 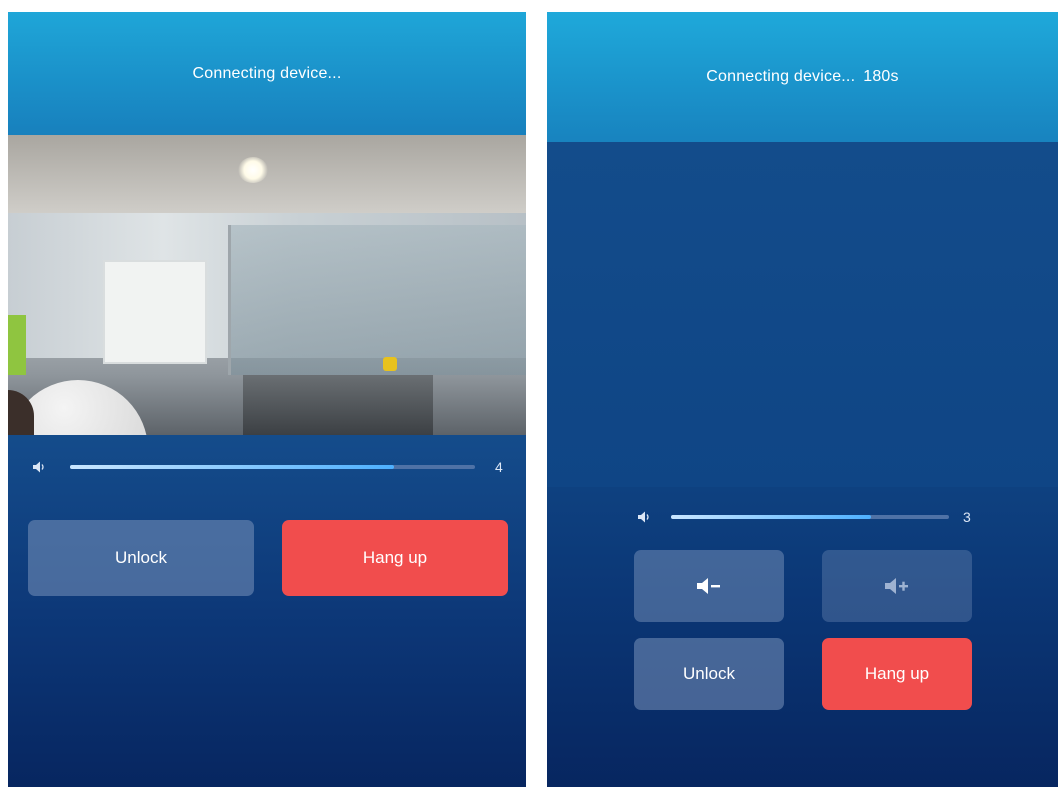 I want to click on volume-up-button, so click(x=897, y=586).